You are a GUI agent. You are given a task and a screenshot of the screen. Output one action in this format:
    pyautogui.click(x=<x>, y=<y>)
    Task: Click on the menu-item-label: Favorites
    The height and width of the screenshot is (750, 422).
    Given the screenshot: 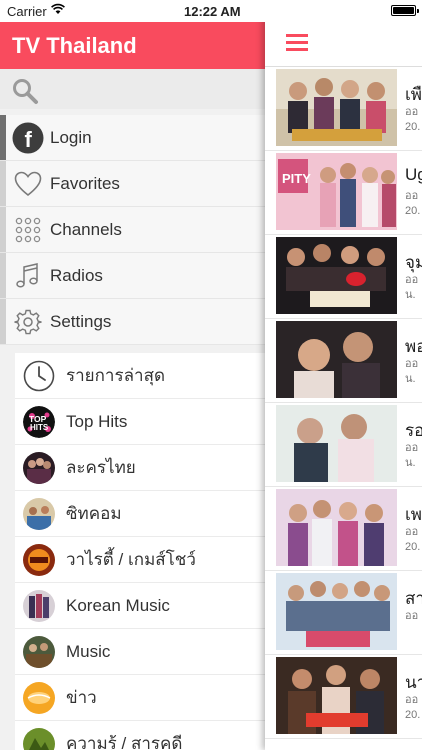 What is the action you would take?
    pyautogui.click(x=85, y=183)
    